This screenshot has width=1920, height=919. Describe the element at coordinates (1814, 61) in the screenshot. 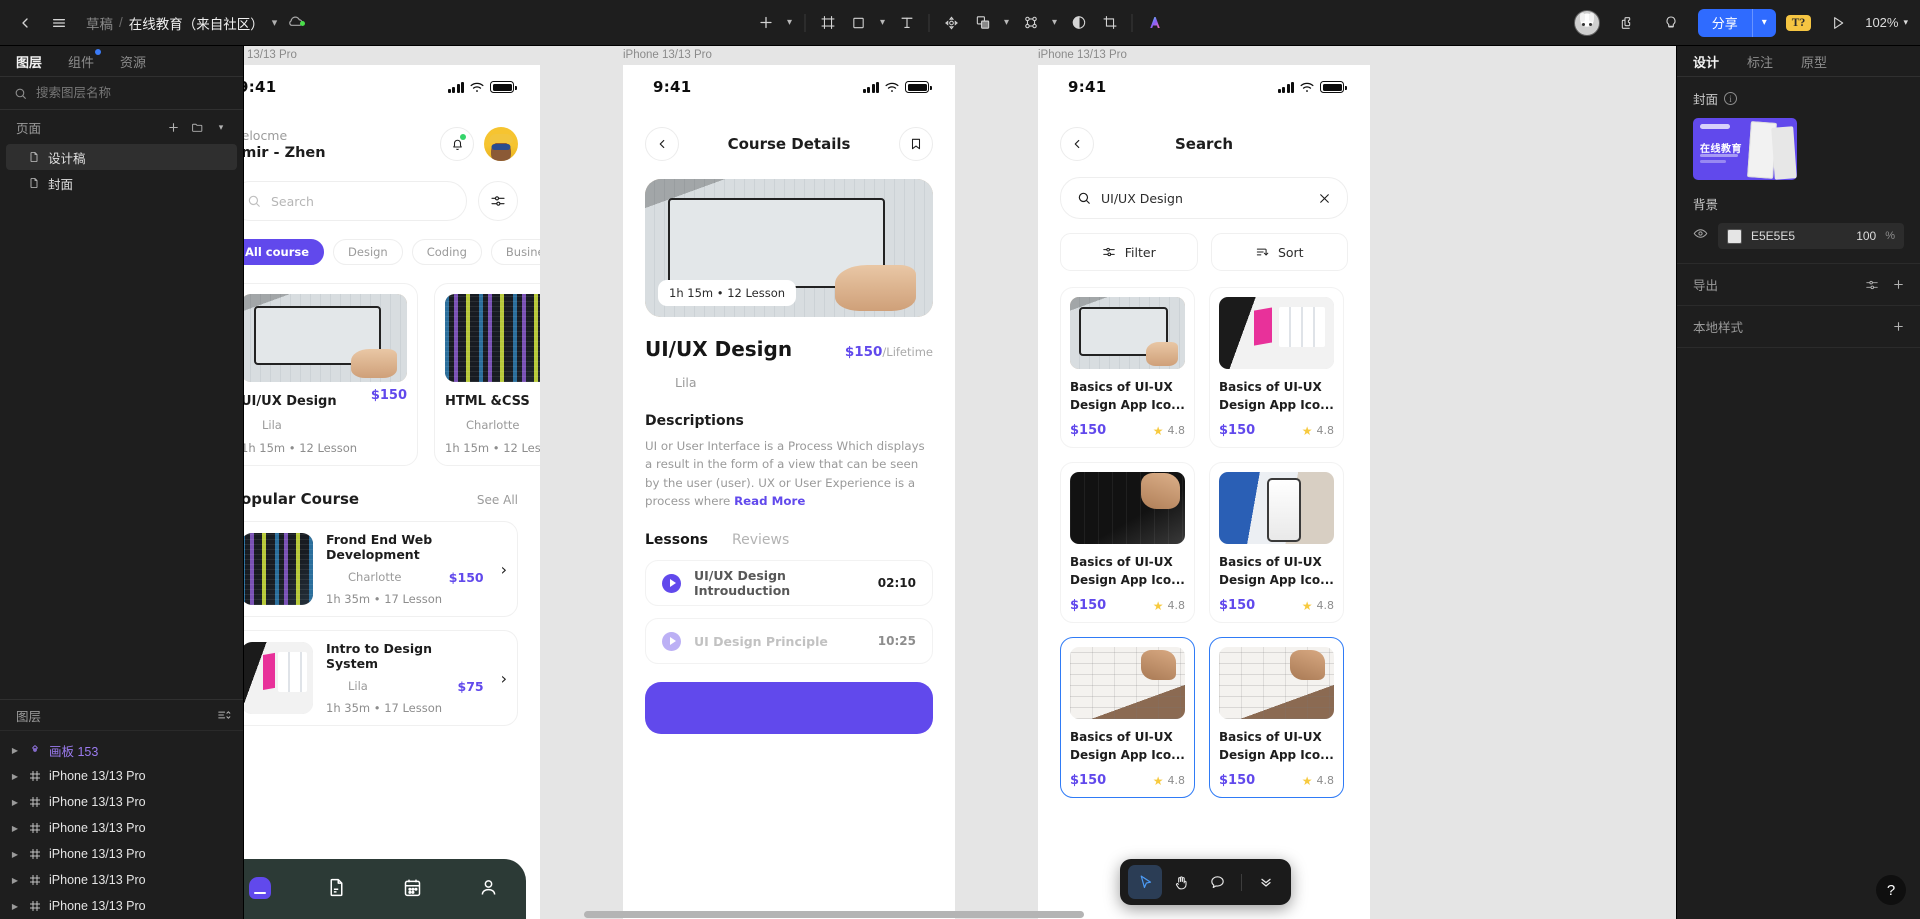

I see `tab-prototype: 原型` at that location.